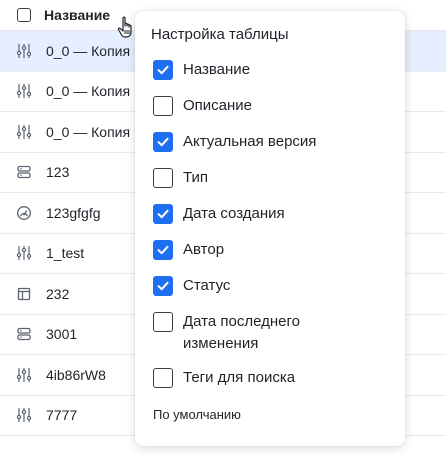  Describe the element at coordinates (207, 285) in the screenshot. I see `column-option-label: Статус` at that location.